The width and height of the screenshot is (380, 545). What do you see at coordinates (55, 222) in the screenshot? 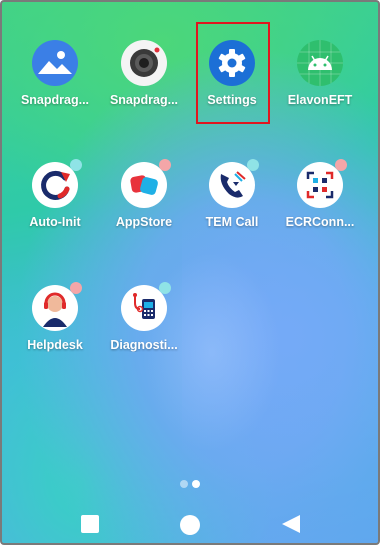
I see `app-label: Auto-Init` at bounding box center [55, 222].